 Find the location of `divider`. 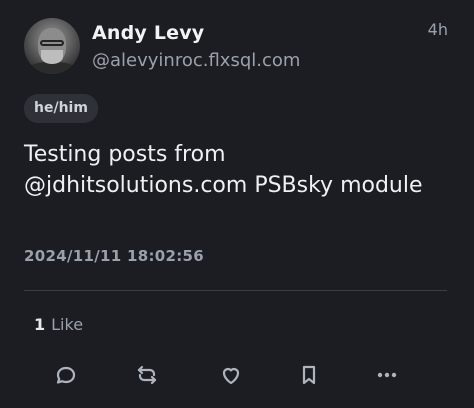

divider is located at coordinates (235, 290).